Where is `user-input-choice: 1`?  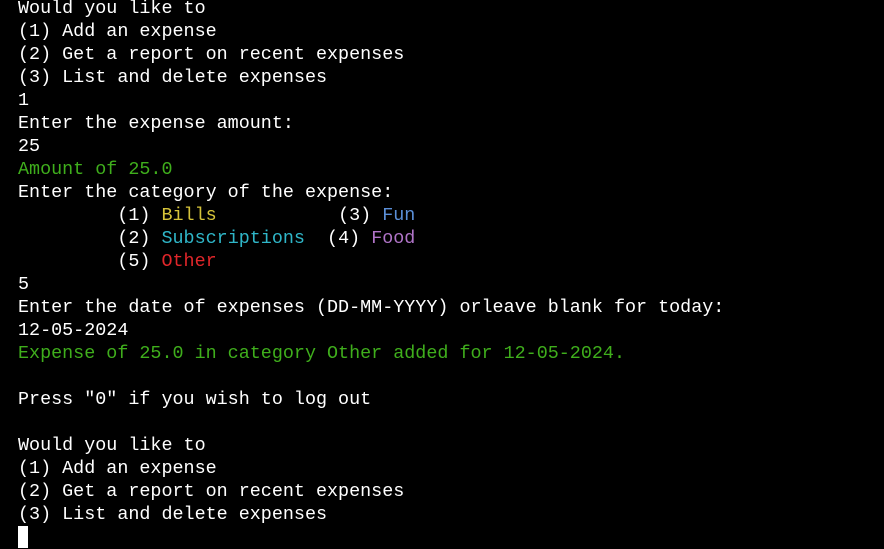
user-input-choice: 1 is located at coordinates (24, 100).